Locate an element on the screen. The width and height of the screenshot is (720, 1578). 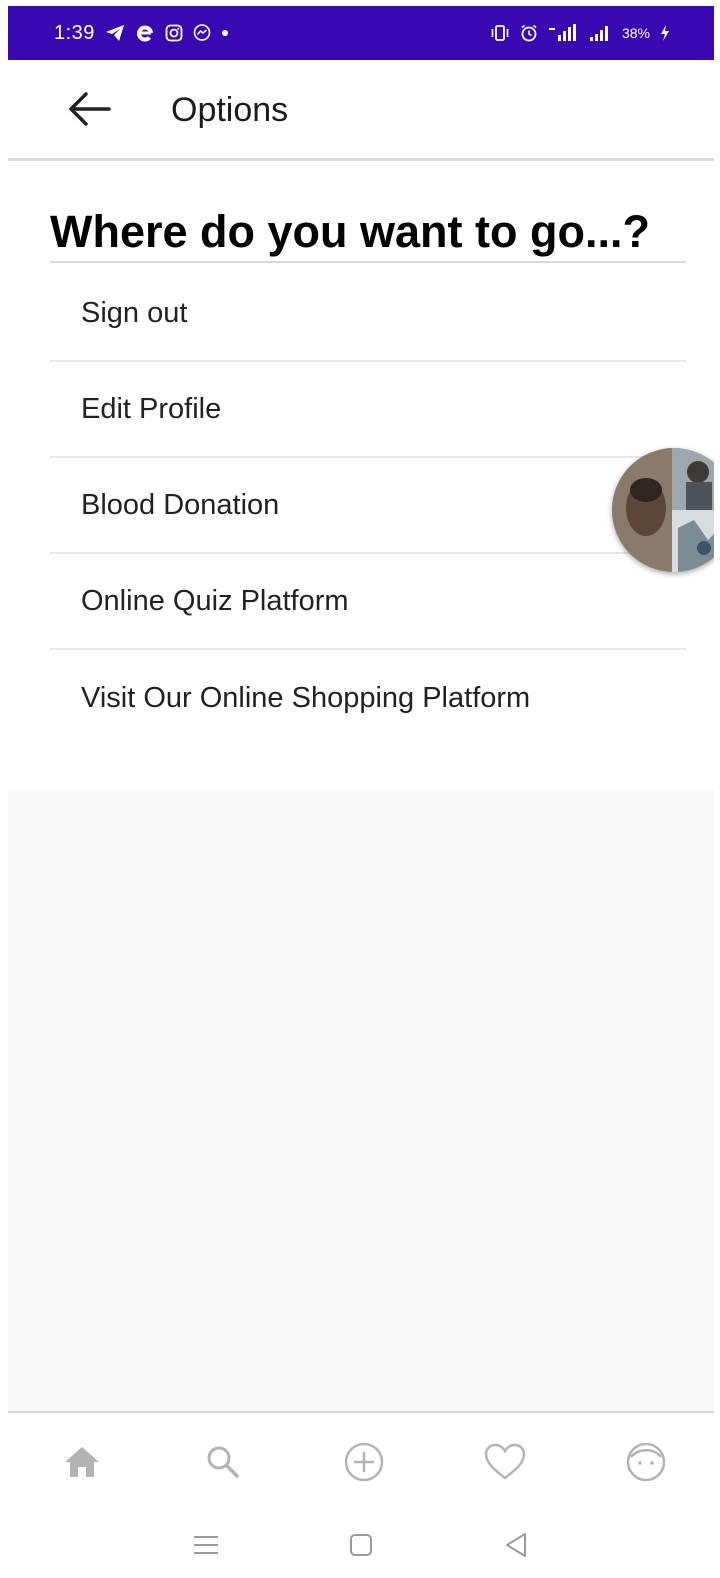
home-icon is located at coordinates (82, 1462).